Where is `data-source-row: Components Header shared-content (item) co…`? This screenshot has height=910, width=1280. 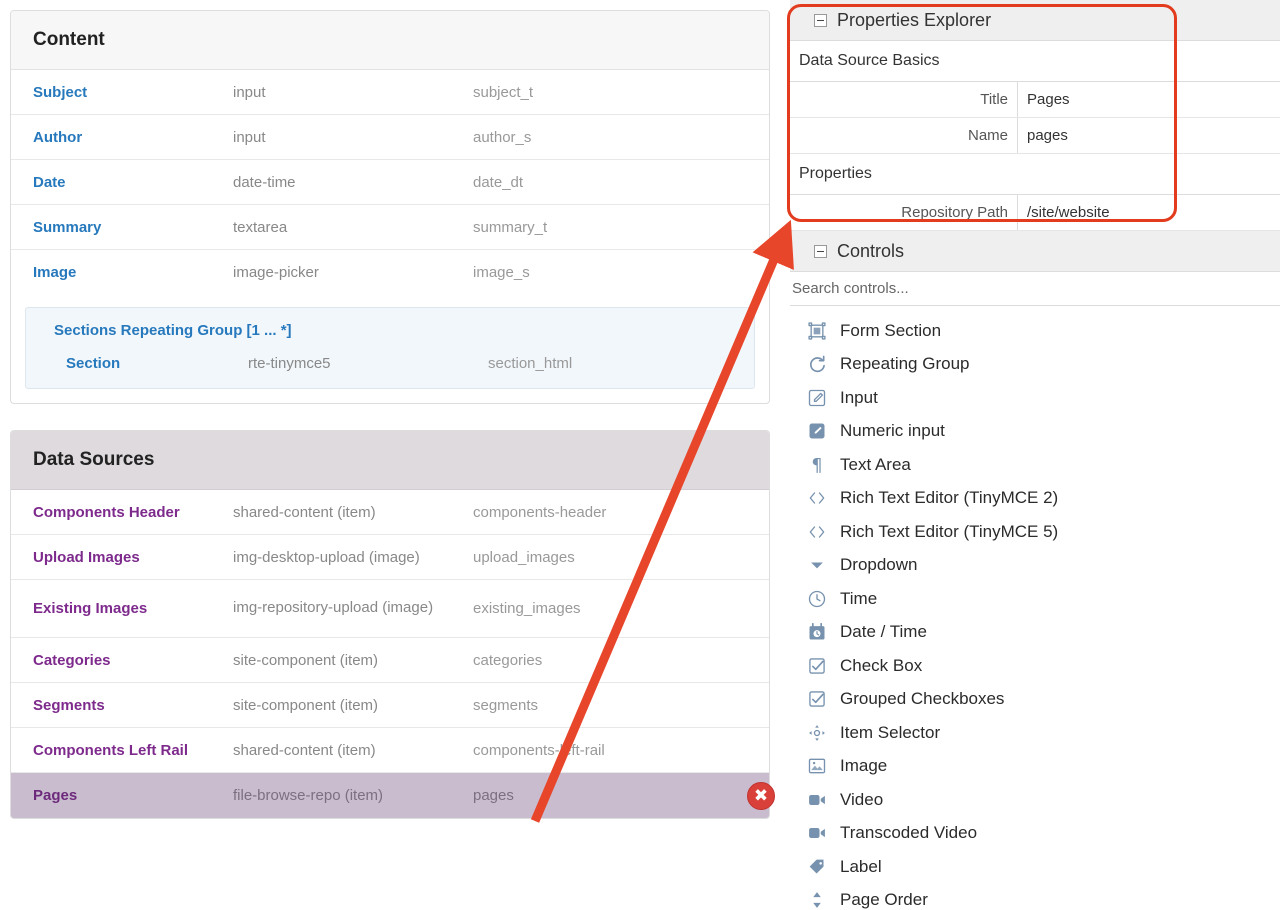 data-source-row: Components Header shared-content (item) co… is located at coordinates (390, 512).